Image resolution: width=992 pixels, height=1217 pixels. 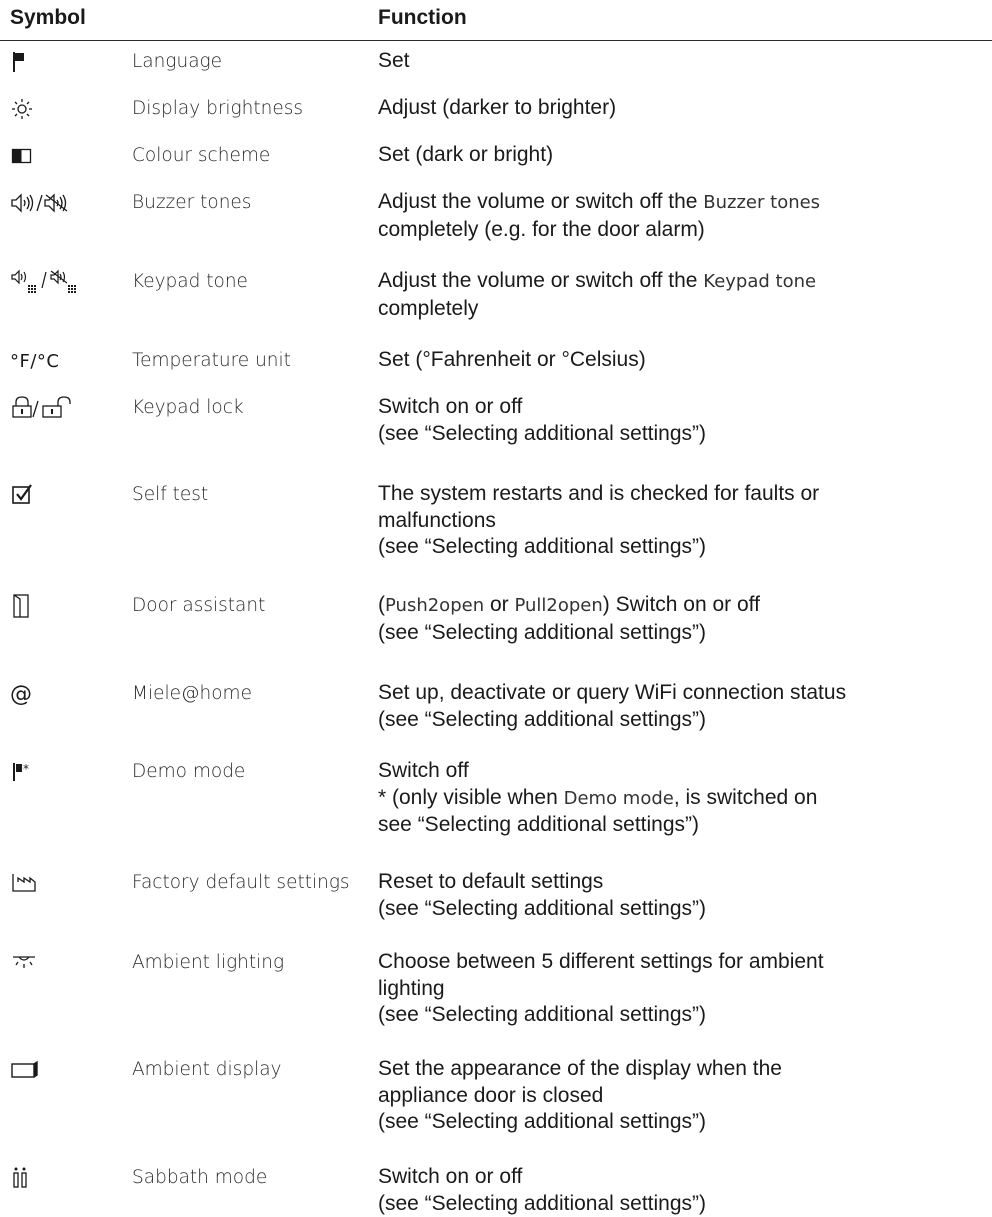 What do you see at coordinates (65, 1070) in the screenshot?
I see `ambient-display-icon` at bounding box center [65, 1070].